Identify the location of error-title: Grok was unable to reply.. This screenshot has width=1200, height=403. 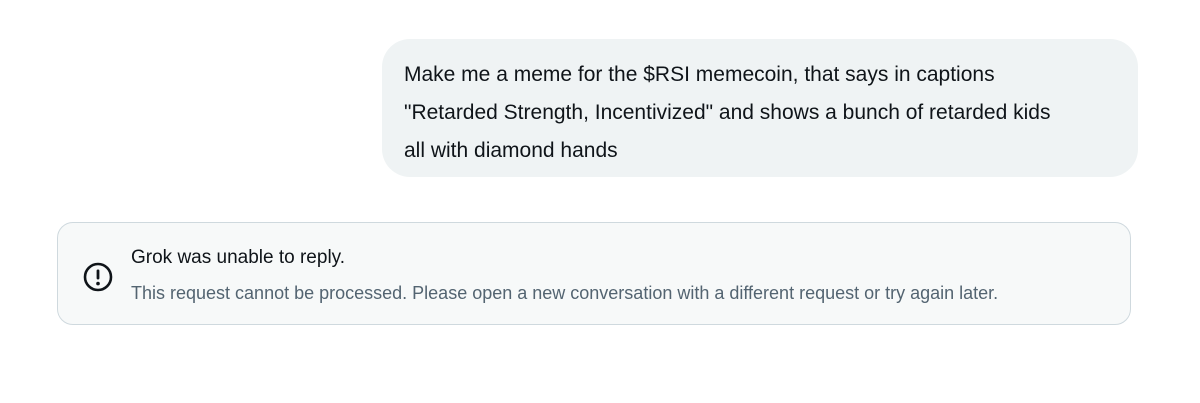
(238, 257).